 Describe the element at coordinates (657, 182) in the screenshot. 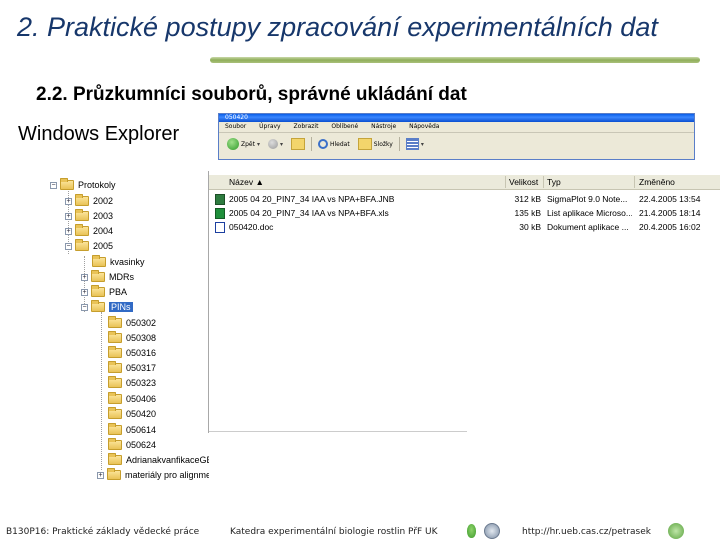

I see `column-header-modified: Změněno` at that location.